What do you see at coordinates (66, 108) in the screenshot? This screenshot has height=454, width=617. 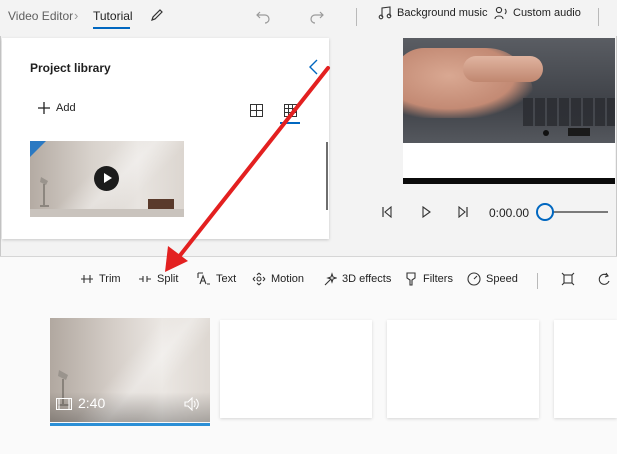 I see `add-label: Add` at bounding box center [66, 108].